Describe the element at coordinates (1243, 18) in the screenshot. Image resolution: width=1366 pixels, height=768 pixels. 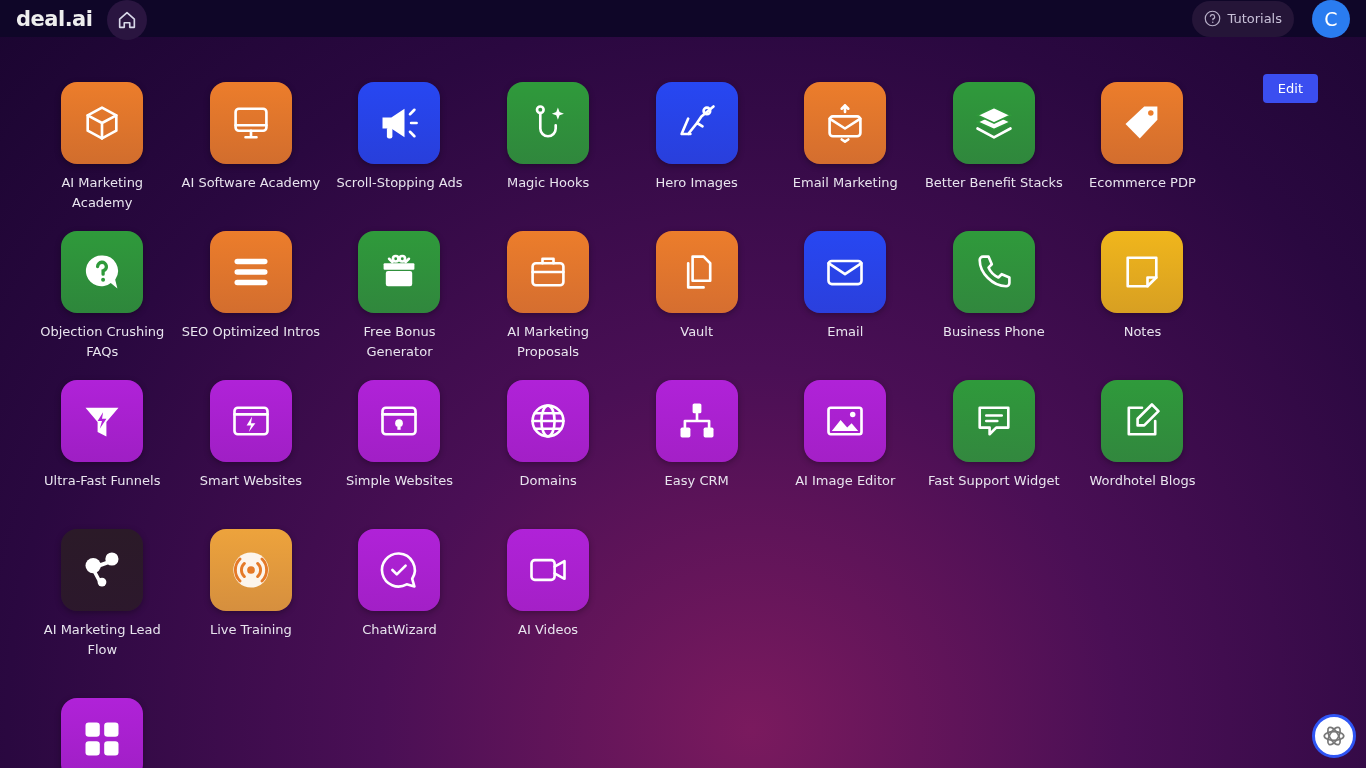
I see `tutorials-button: Tutorials` at that location.